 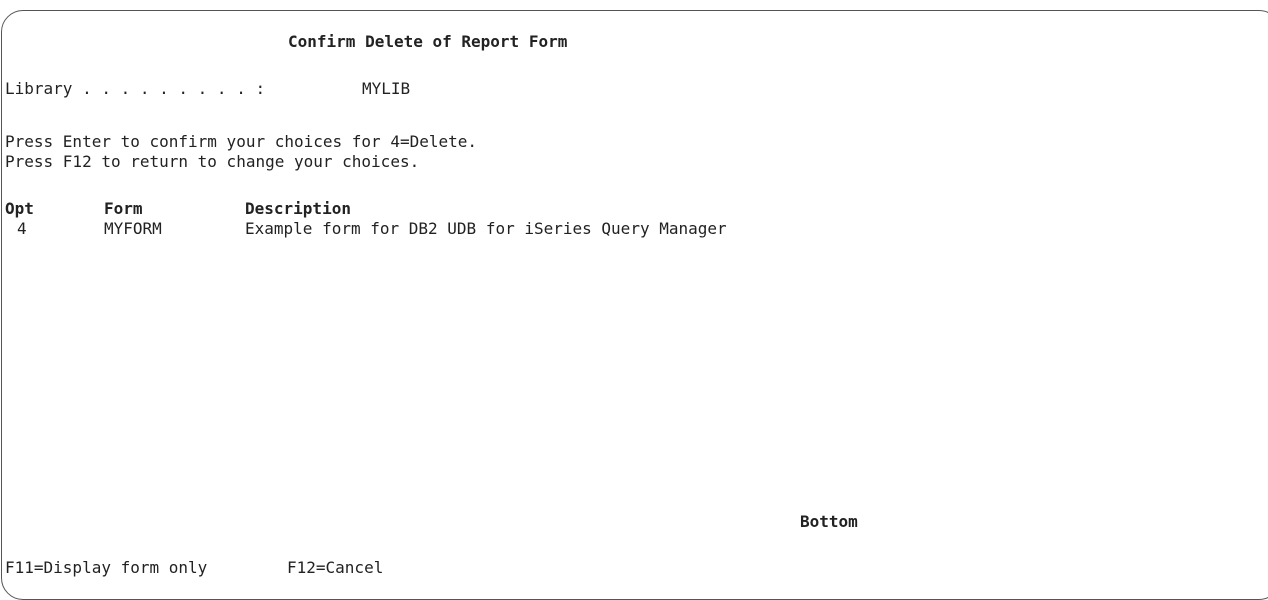 I want to click on library-label: Library . . . . . . . . . :, so click(x=135, y=88).